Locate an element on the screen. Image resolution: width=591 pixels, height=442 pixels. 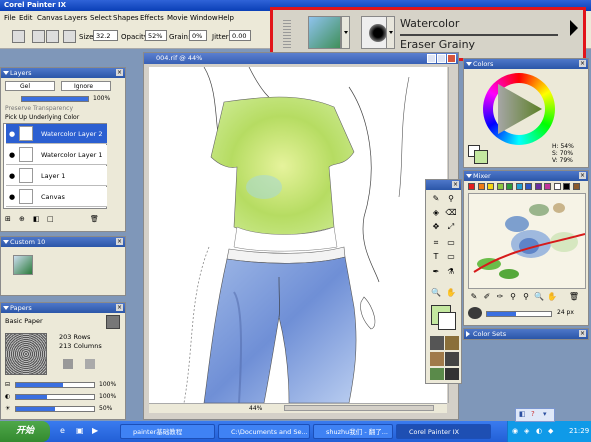
depth-select: Ignore is located at coordinates (86, 86).